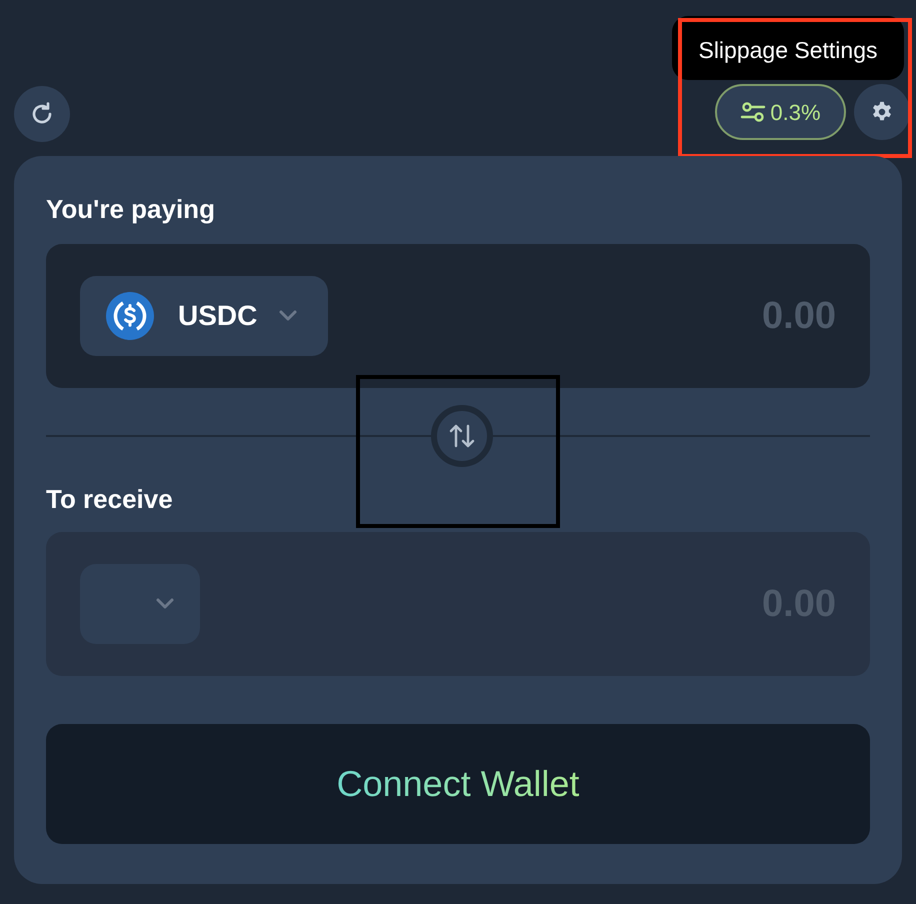  Describe the element at coordinates (130, 316) in the screenshot. I see `coin-icon` at that location.